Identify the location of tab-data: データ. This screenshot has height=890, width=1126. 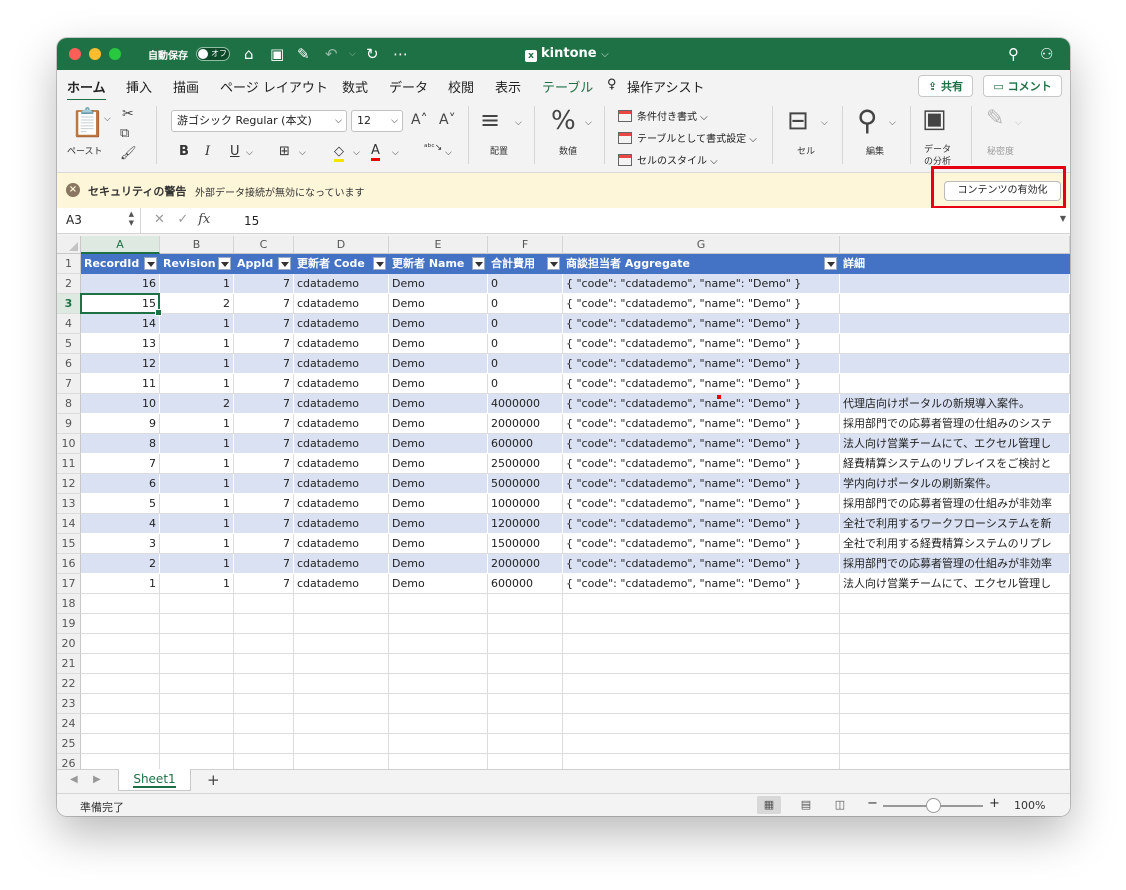
(408, 86).